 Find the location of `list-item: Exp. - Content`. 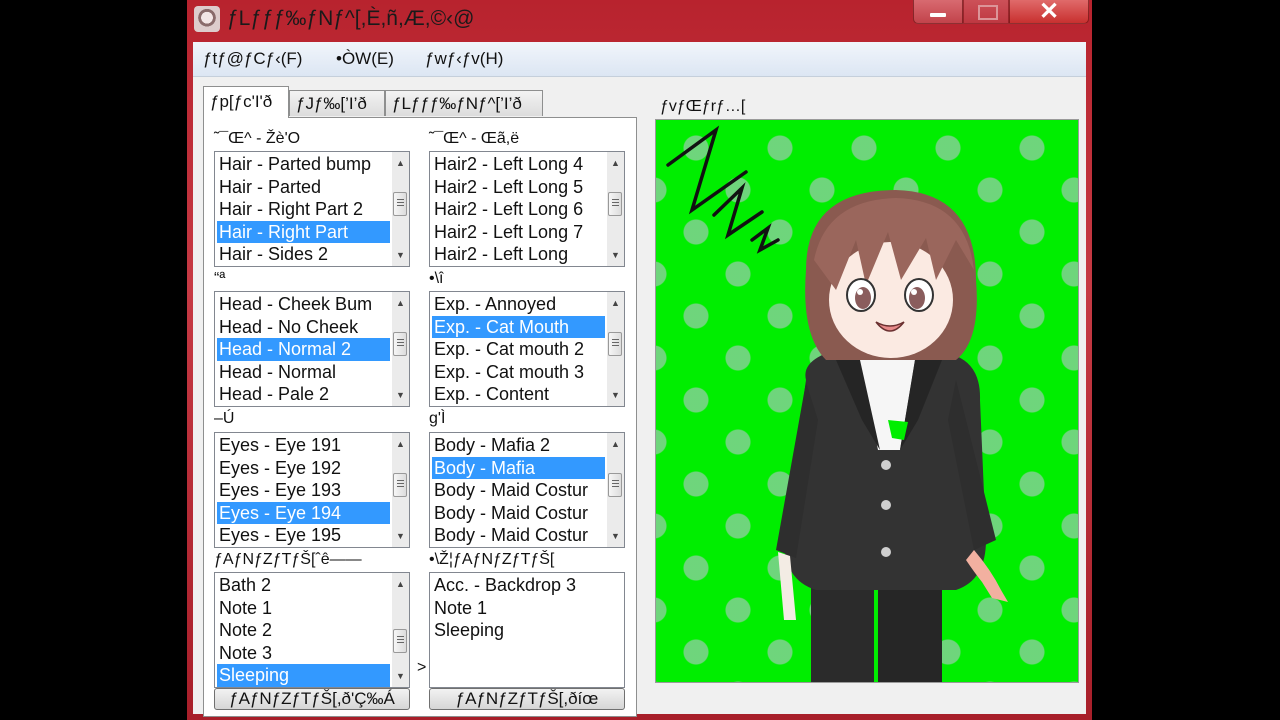

list-item: Exp. - Content is located at coordinates (518, 394).